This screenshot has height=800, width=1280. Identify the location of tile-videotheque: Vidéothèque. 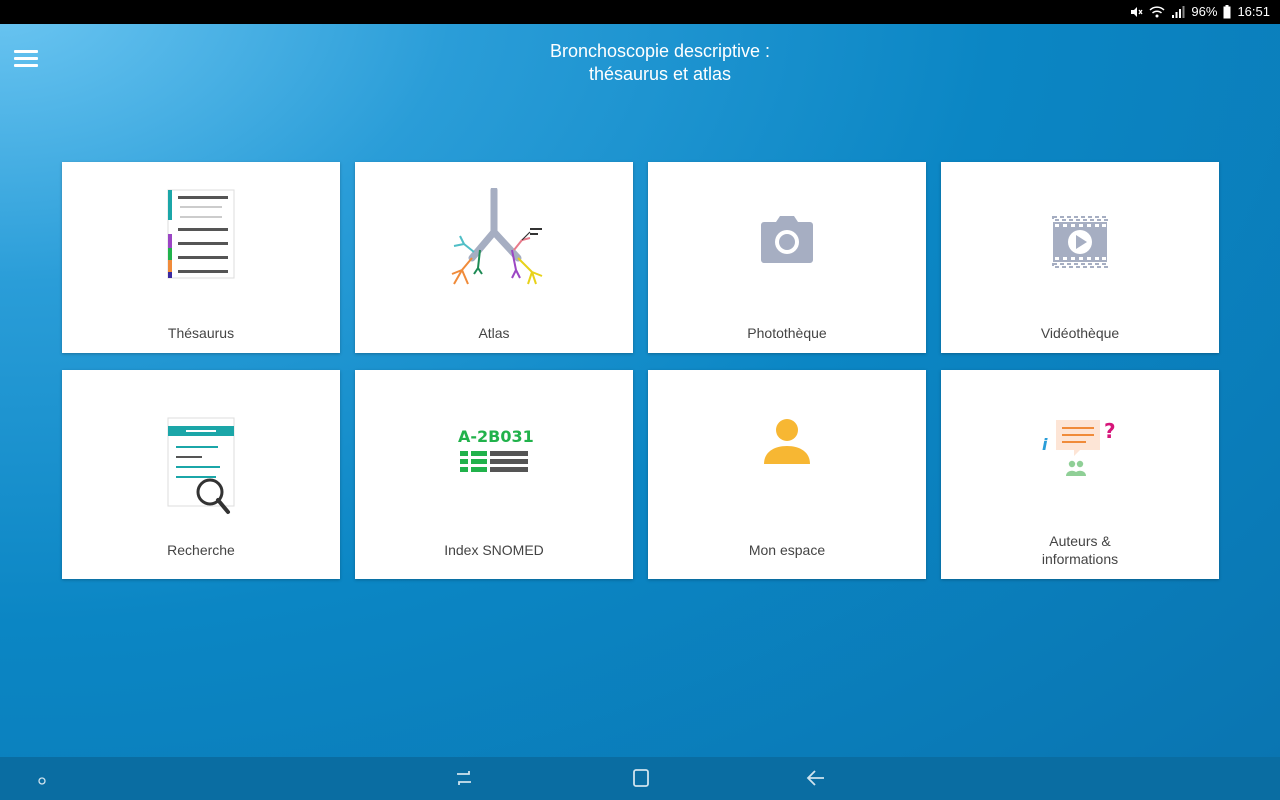
(1080, 257).